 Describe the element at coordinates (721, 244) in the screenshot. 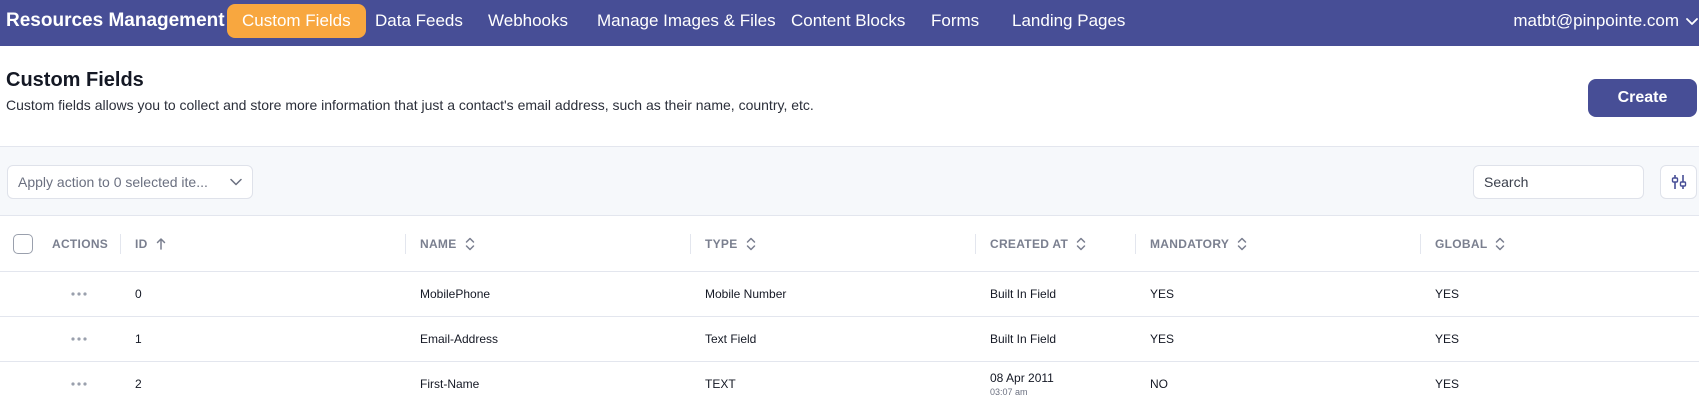

I see `column-header-label: TYPE` at that location.